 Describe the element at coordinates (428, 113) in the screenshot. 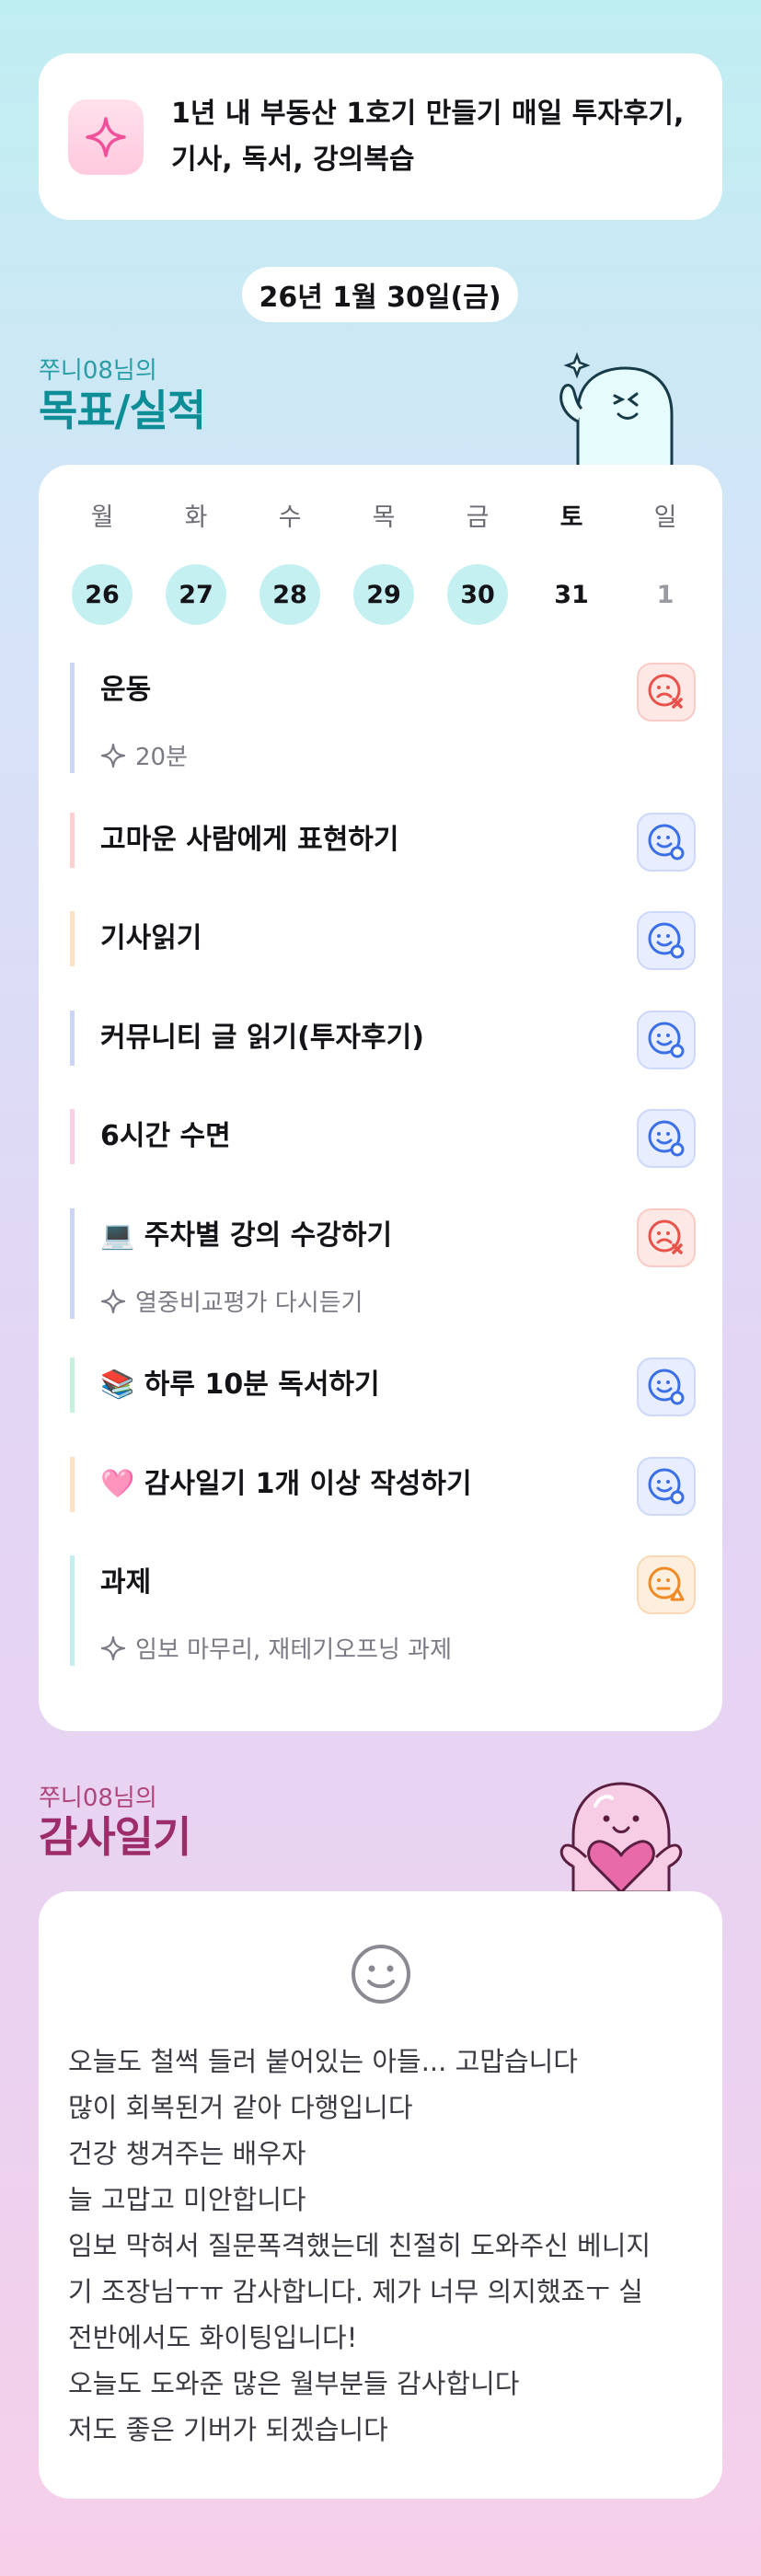

I see `goal-line-1: 1년 내 부동산 1호기 만들기 매일 투자후기,` at that location.